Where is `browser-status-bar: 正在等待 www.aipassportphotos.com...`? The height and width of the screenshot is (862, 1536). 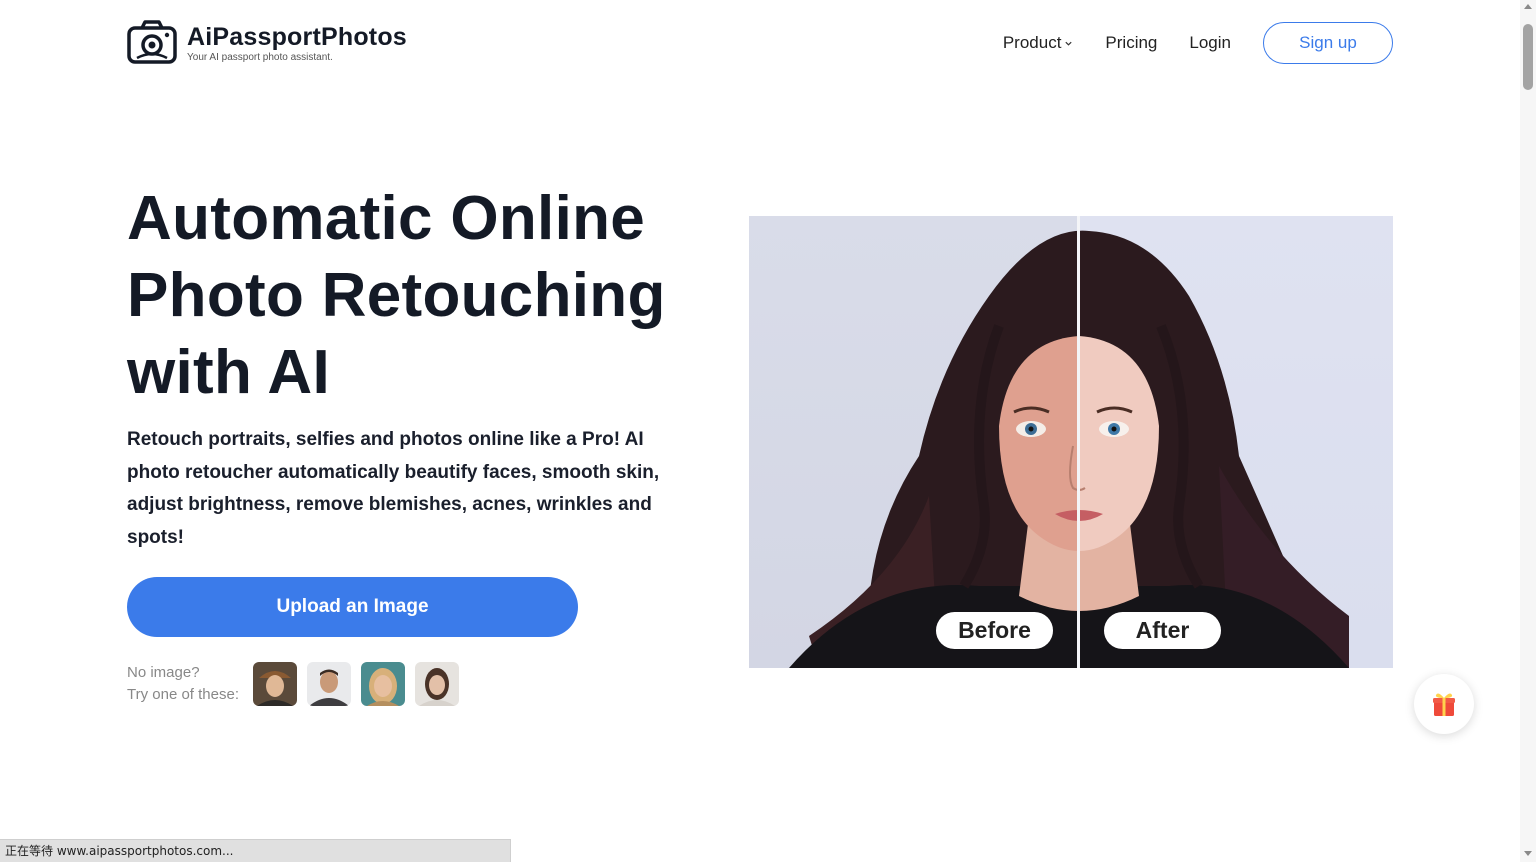 browser-status-bar: 正在等待 www.aipassportphotos.com... is located at coordinates (255, 850).